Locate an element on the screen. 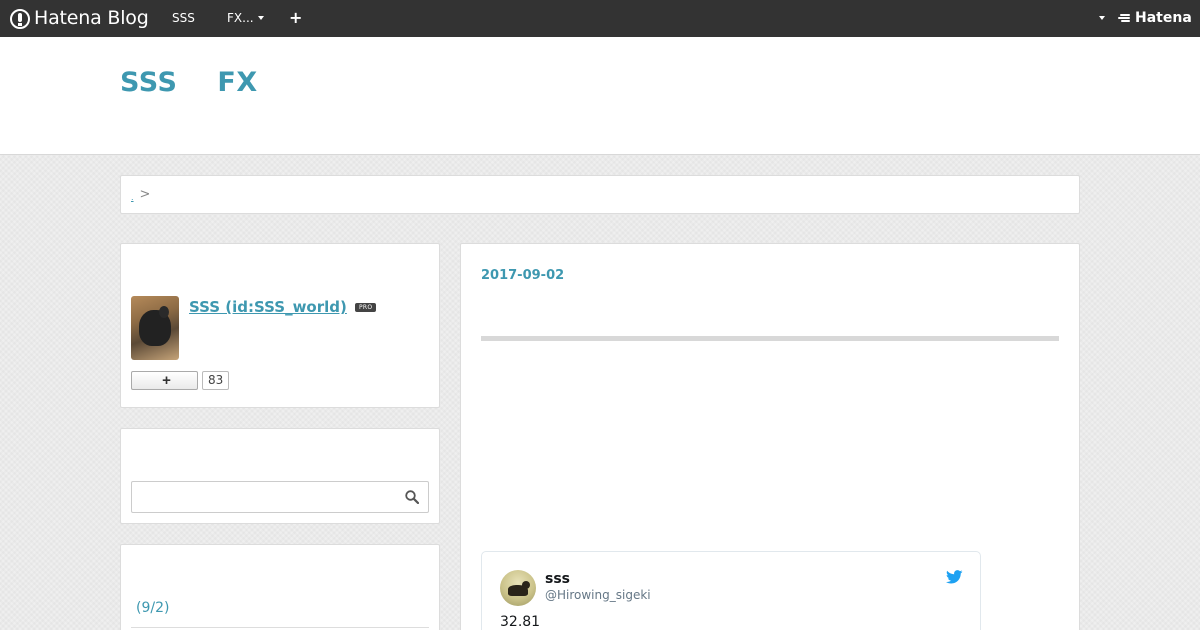 The width and height of the screenshot is (1200, 630). tweet-avatar is located at coordinates (518, 588).